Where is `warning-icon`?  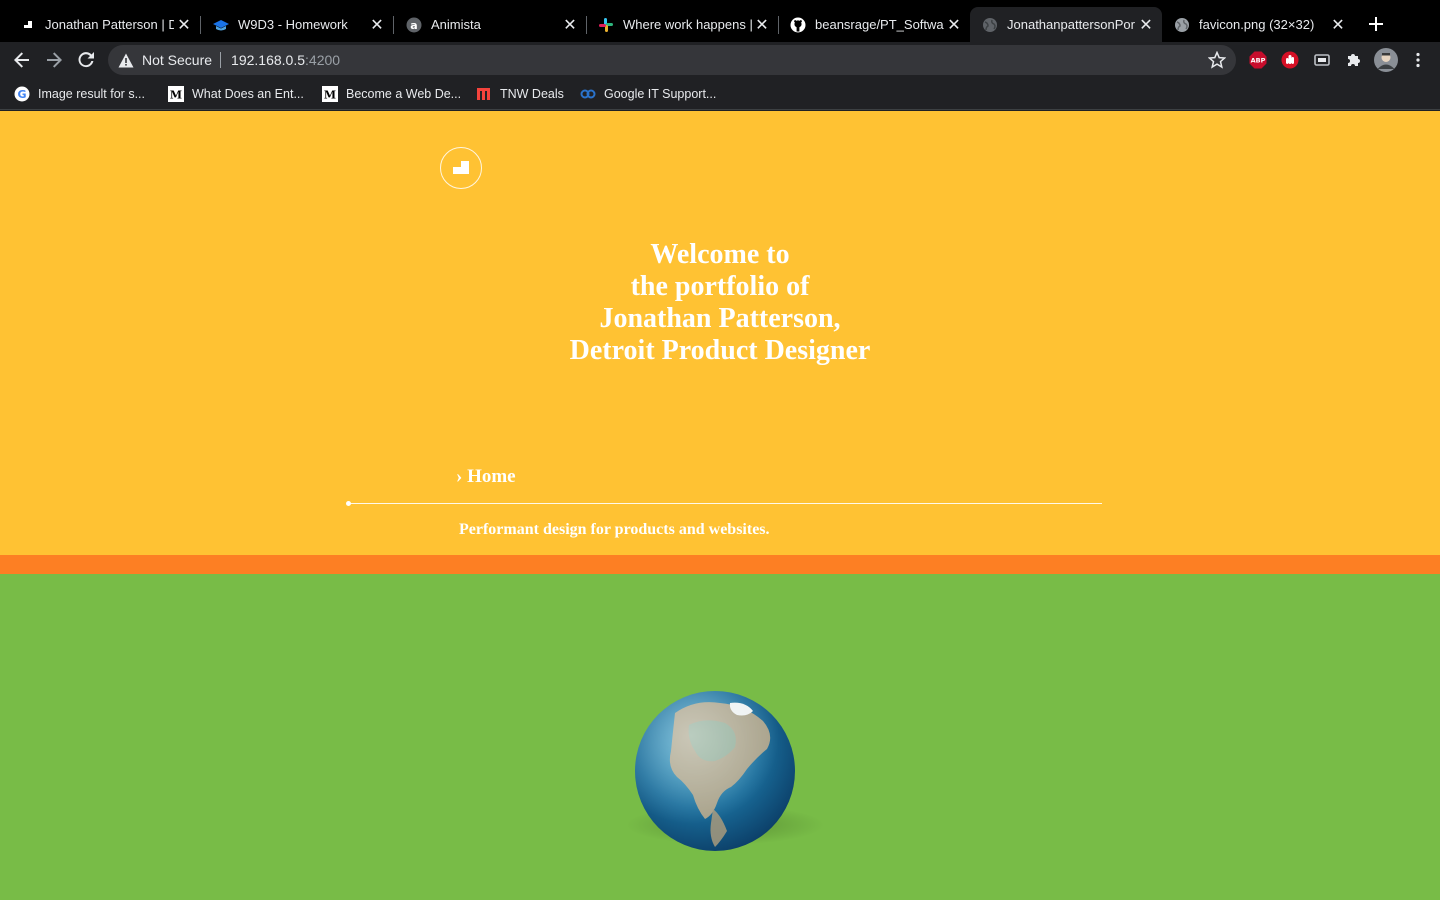
warning-icon is located at coordinates (126, 60).